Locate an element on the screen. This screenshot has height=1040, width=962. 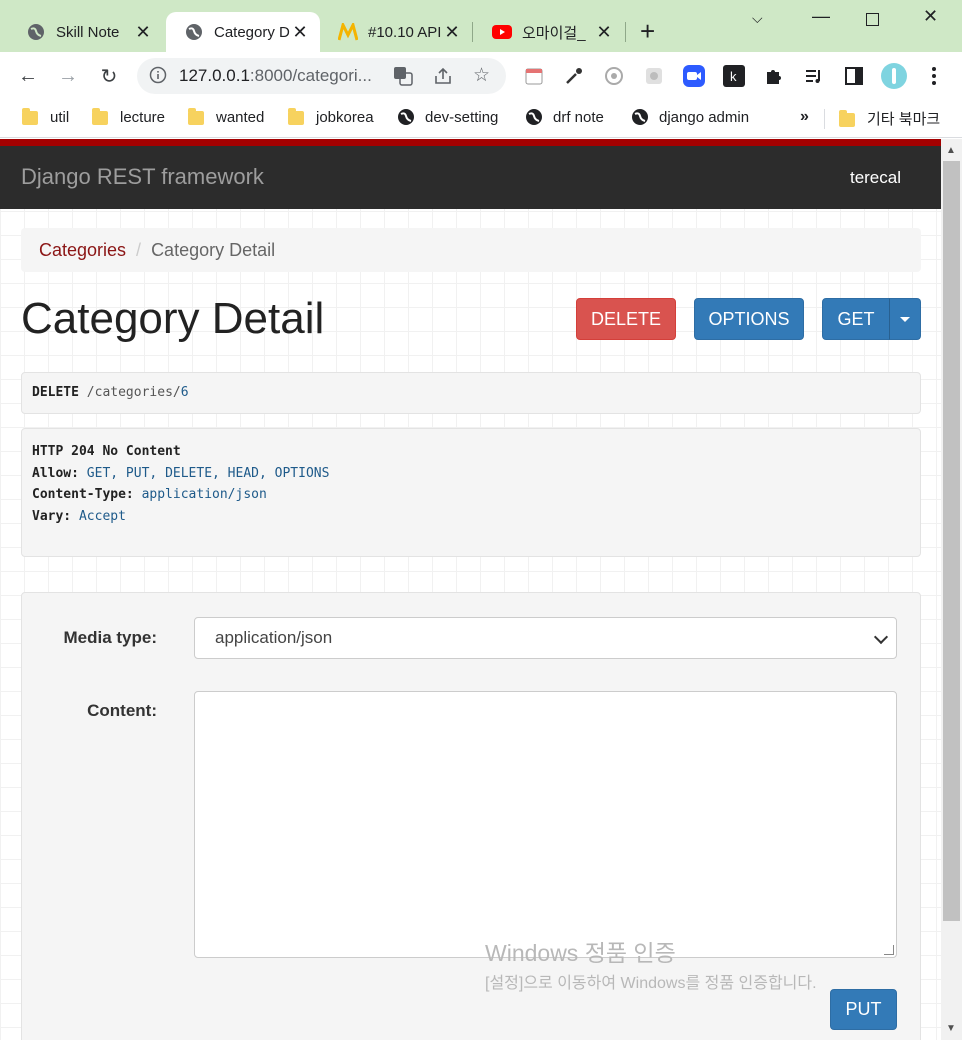
new-tab-button: + is located at coordinates (647, 31).